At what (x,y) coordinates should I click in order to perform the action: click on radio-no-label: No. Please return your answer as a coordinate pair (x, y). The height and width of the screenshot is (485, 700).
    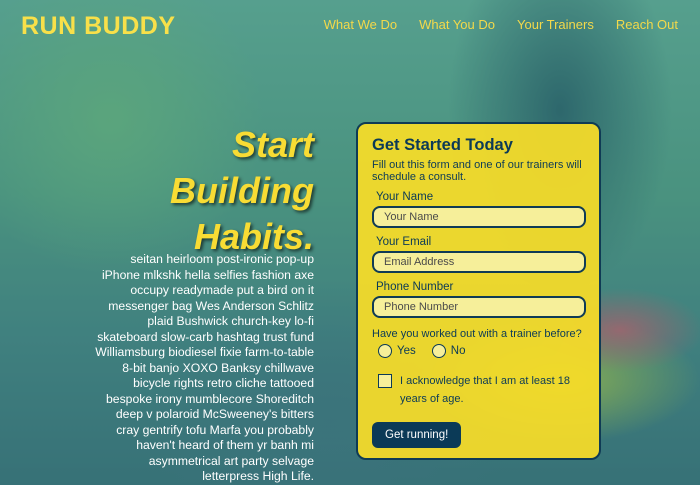
    Looking at the image, I should click on (458, 351).